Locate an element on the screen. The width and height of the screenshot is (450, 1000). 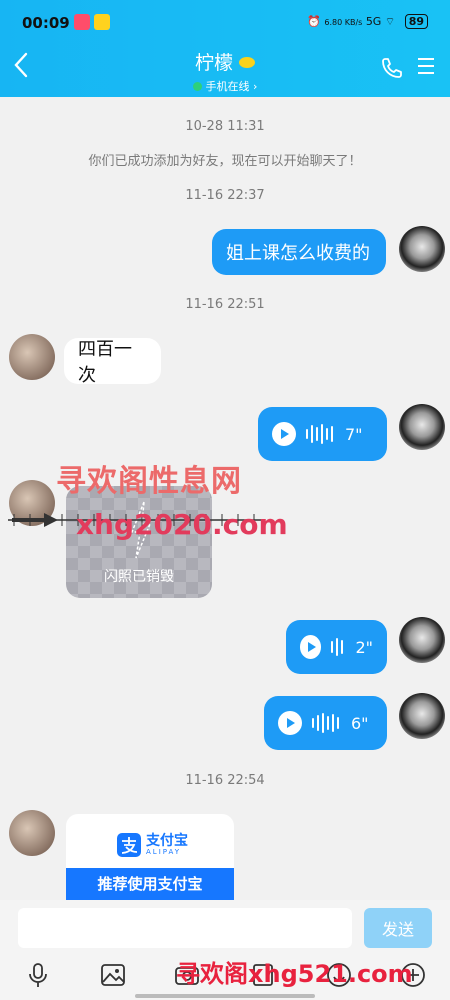
message-text: 四百一次 is located at coordinates (105, 362).